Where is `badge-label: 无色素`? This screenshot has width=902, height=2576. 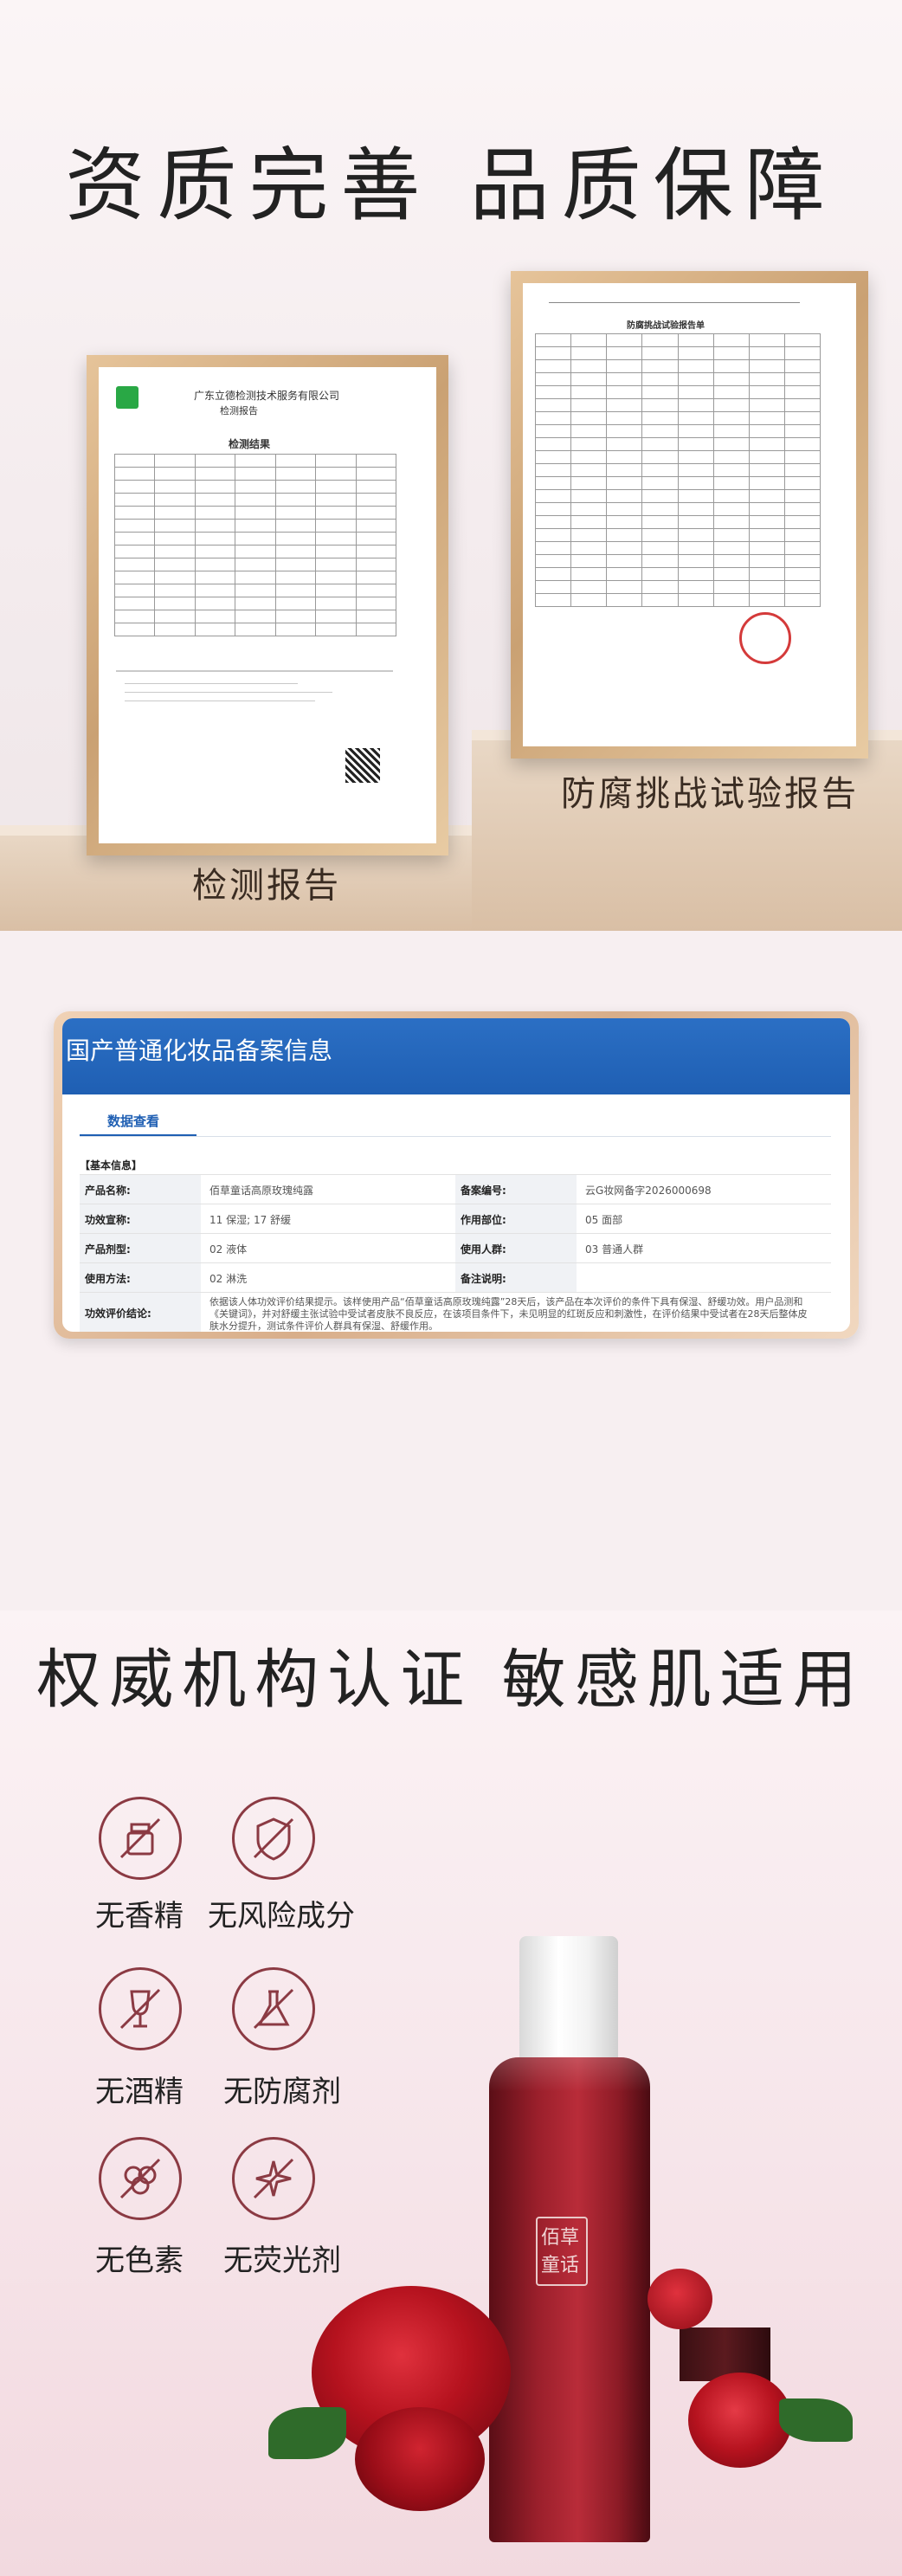
badge-label: 无色素 is located at coordinates (139, 2261).